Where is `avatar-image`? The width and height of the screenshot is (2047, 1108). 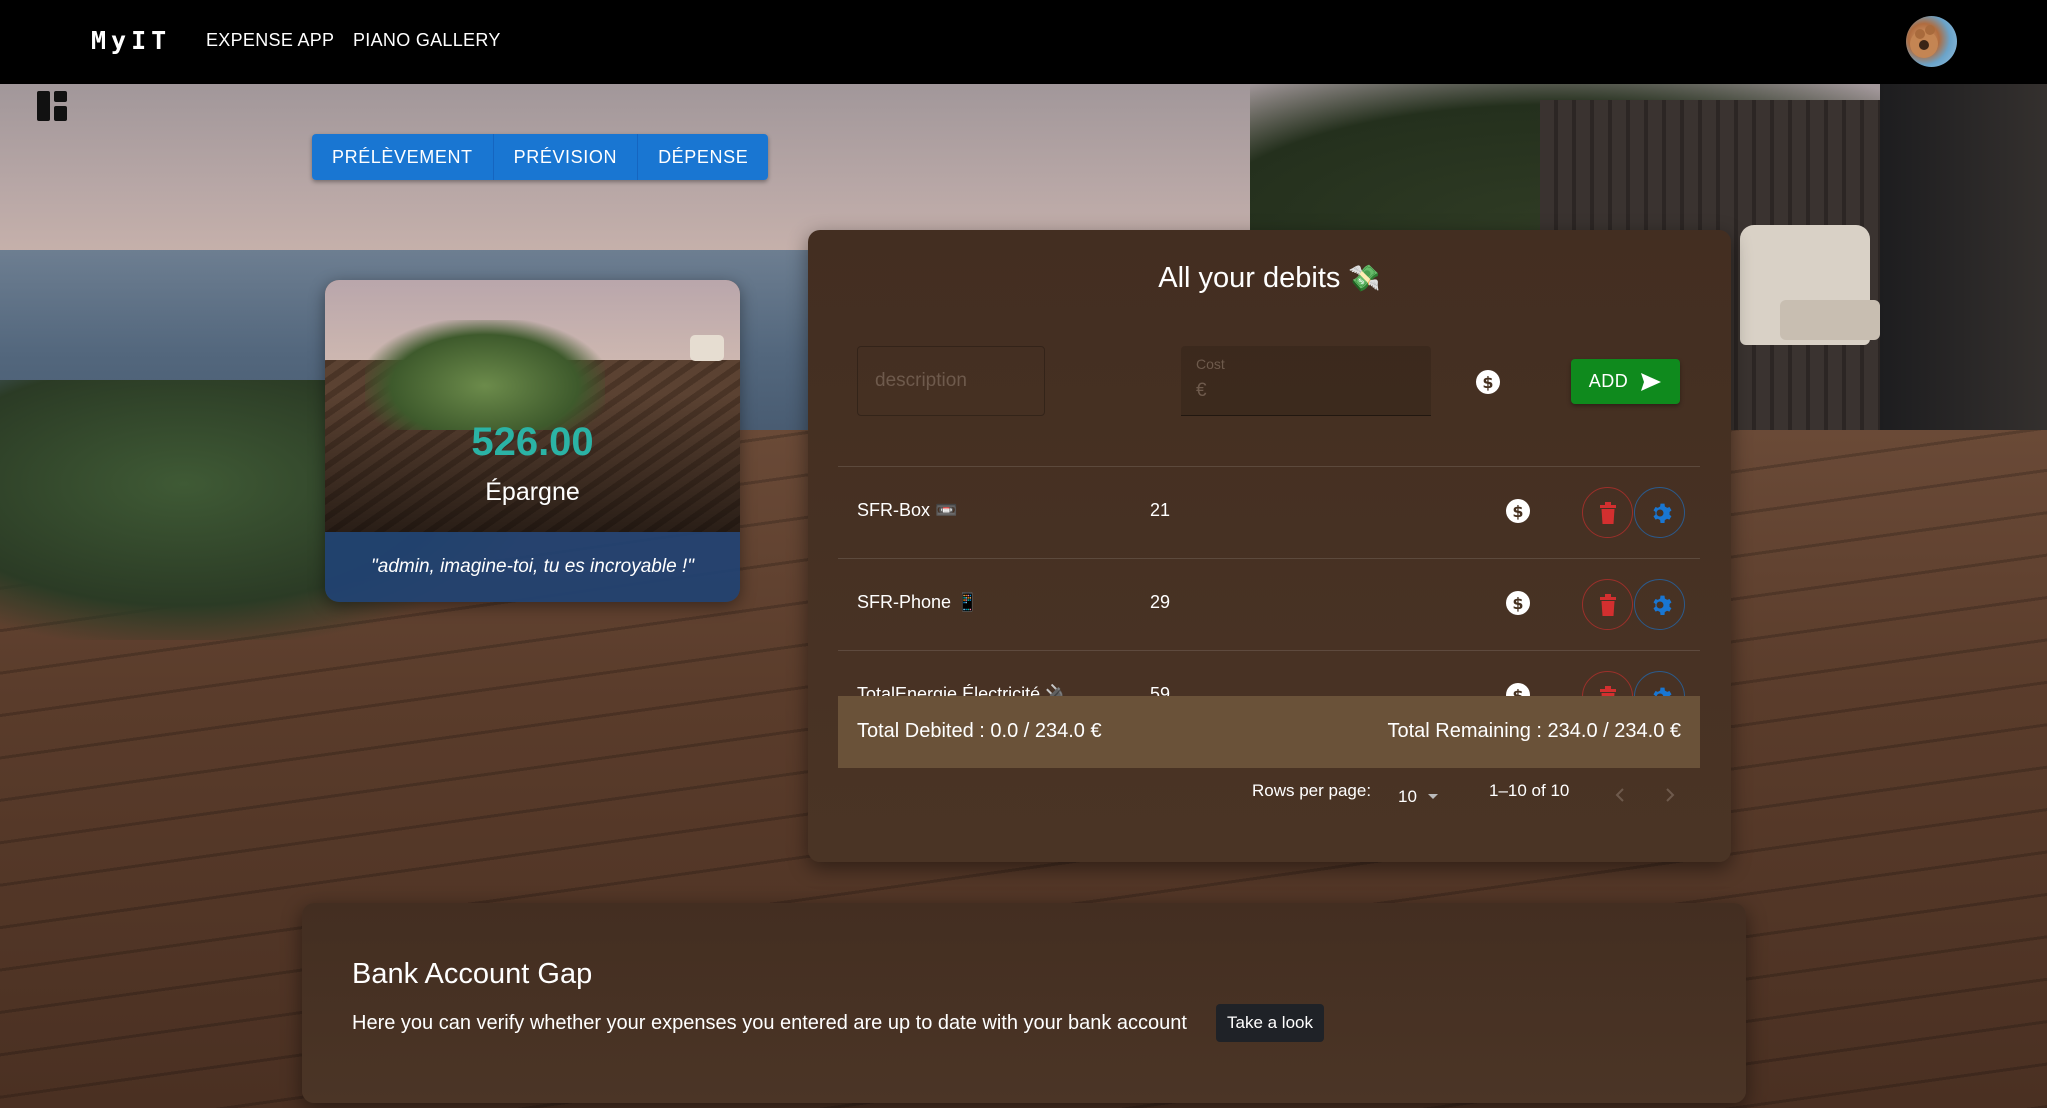 avatar-image is located at coordinates (1924, 41).